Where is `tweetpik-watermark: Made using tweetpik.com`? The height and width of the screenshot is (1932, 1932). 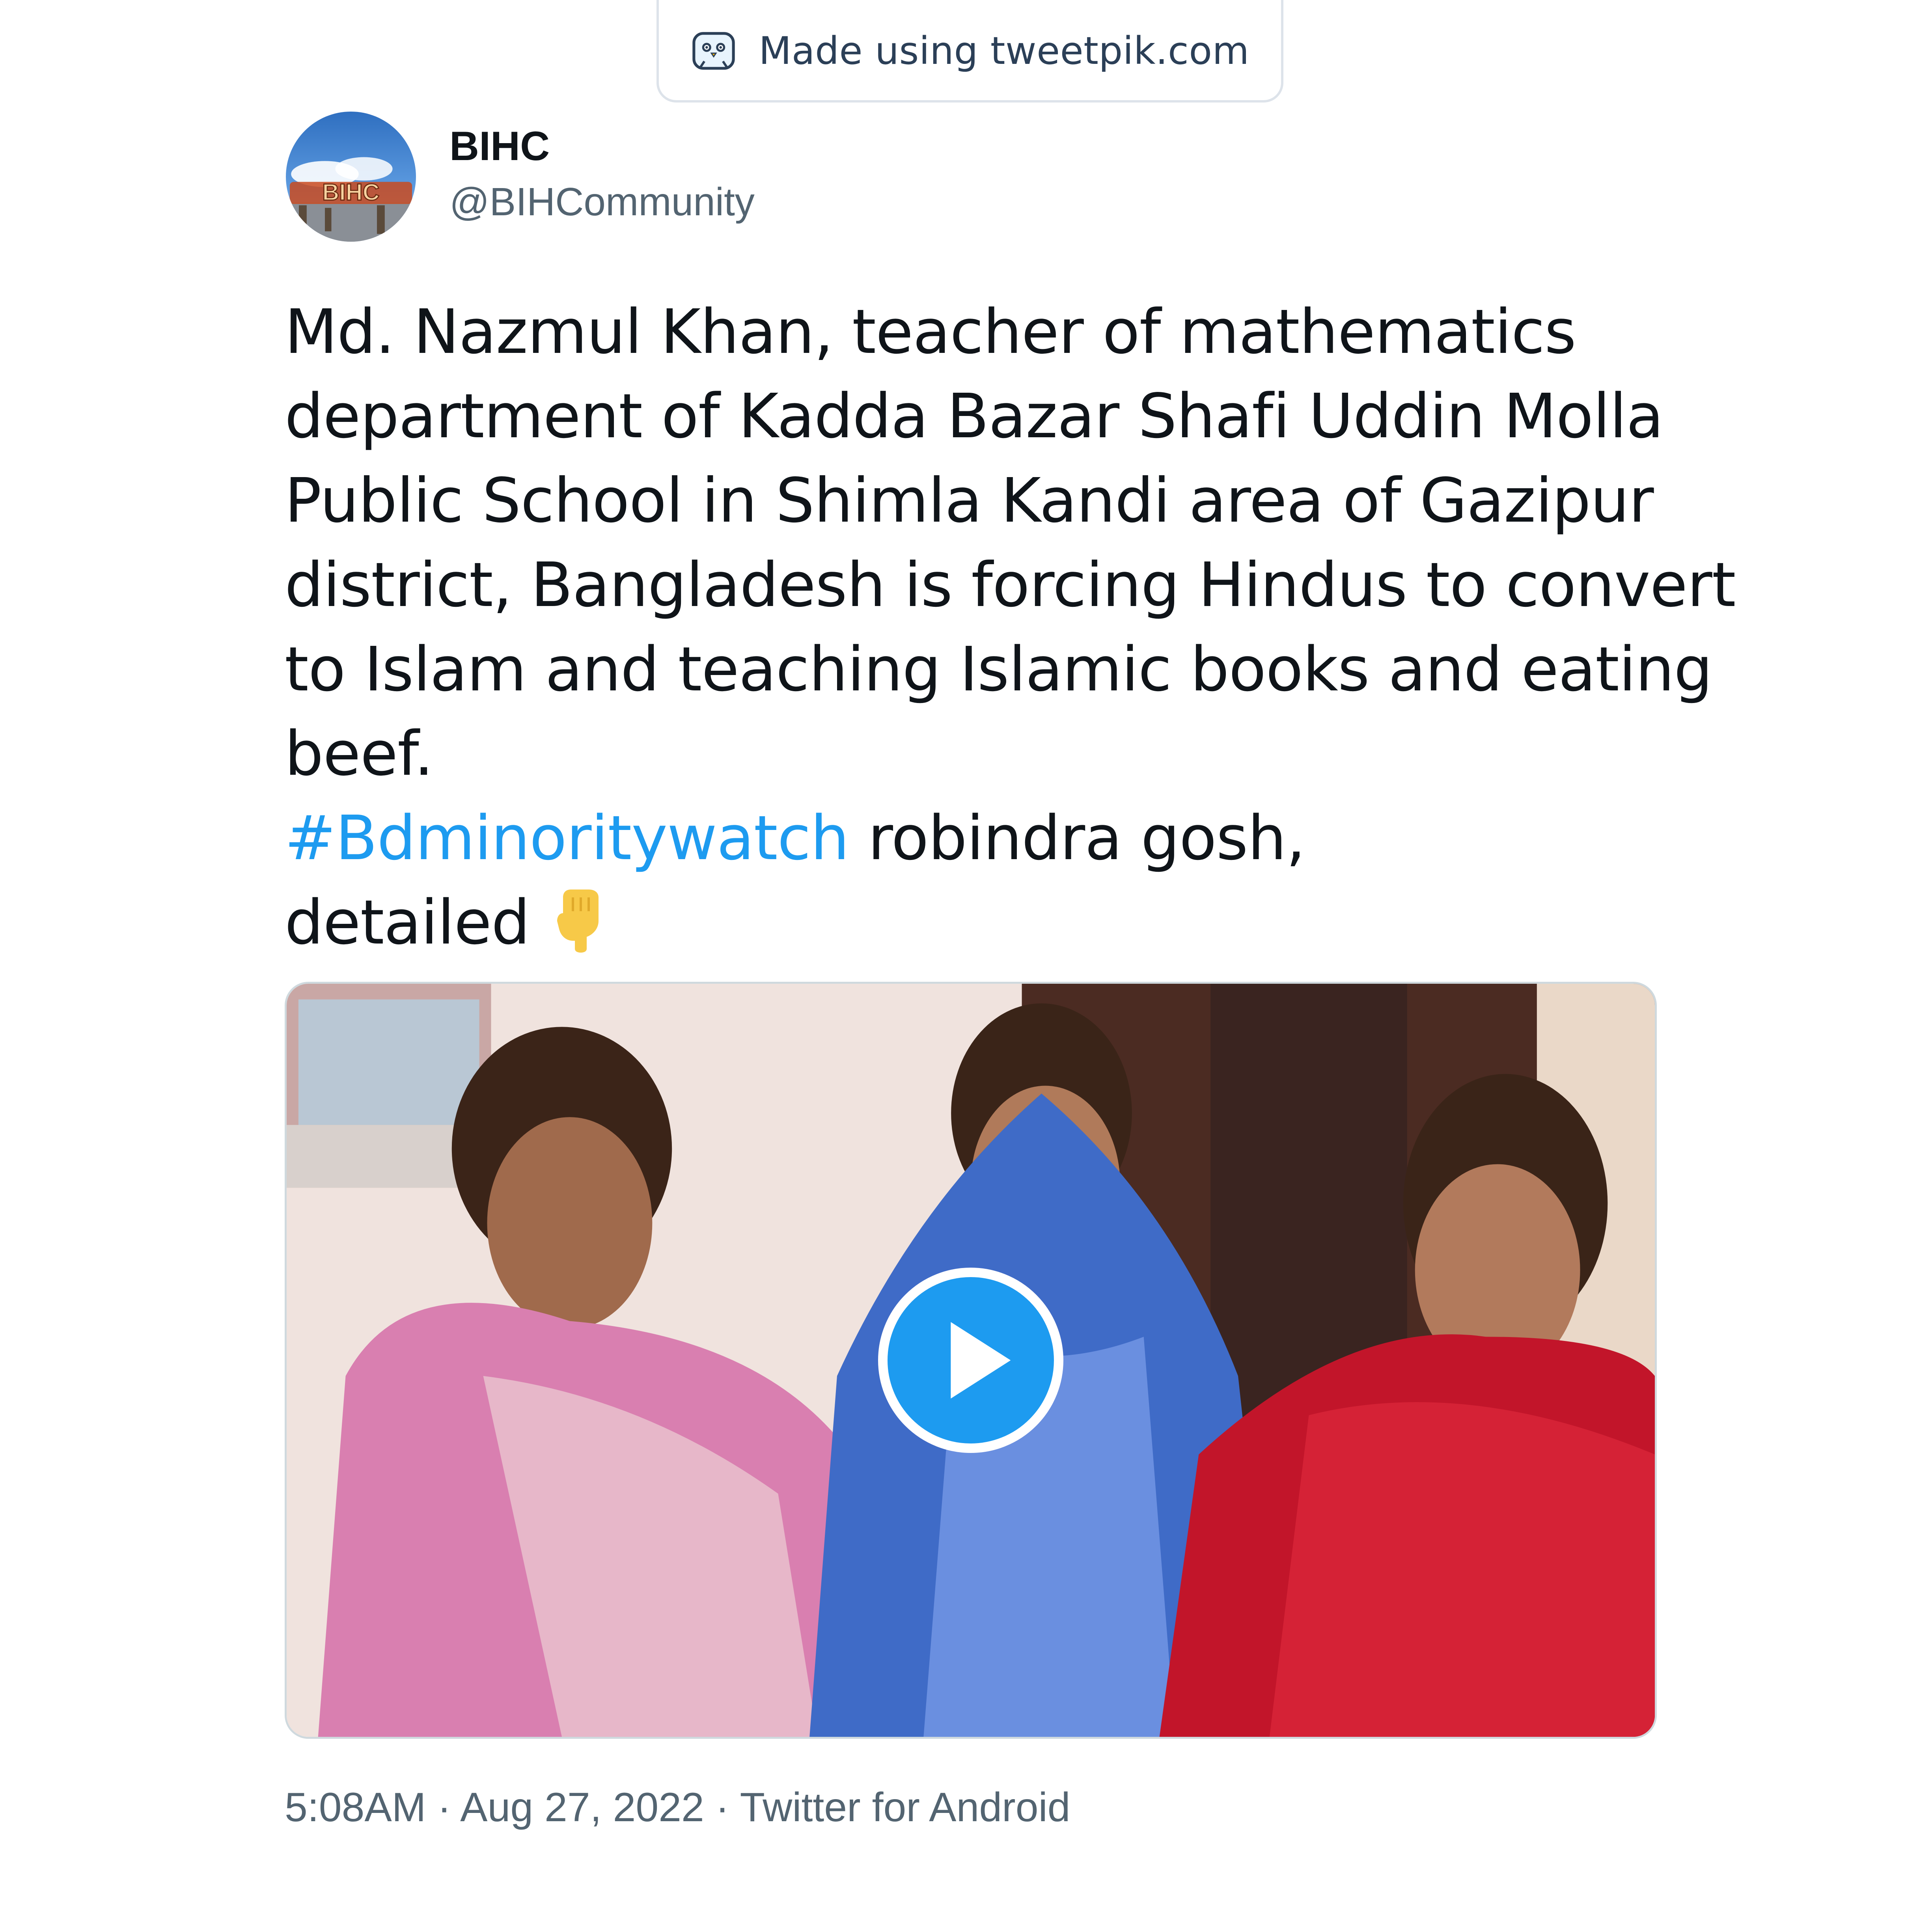
tweetpik-watermark: Made using tweetpik.com is located at coordinates (970, 52).